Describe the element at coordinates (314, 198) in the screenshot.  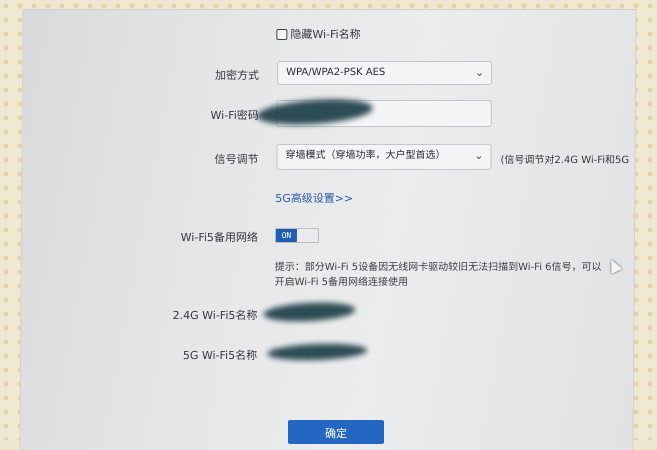
I see `advanced-5g-link: 5G高级设置>>` at that location.